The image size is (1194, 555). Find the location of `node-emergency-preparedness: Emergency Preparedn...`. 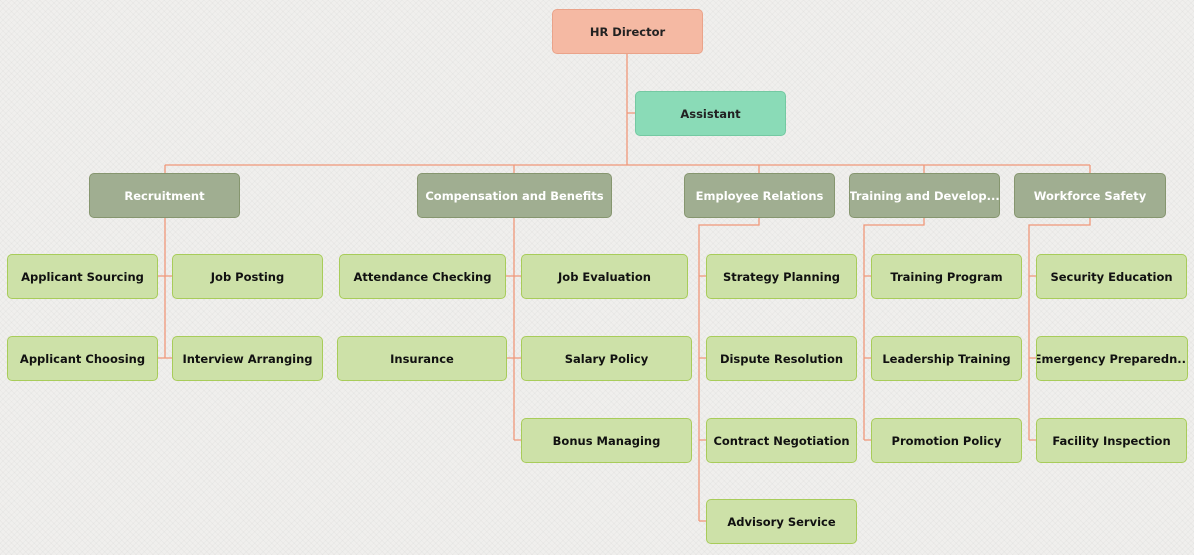

node-emergency-preparedness: Emergency Preparedn... is located at coordinates (1112, 358).